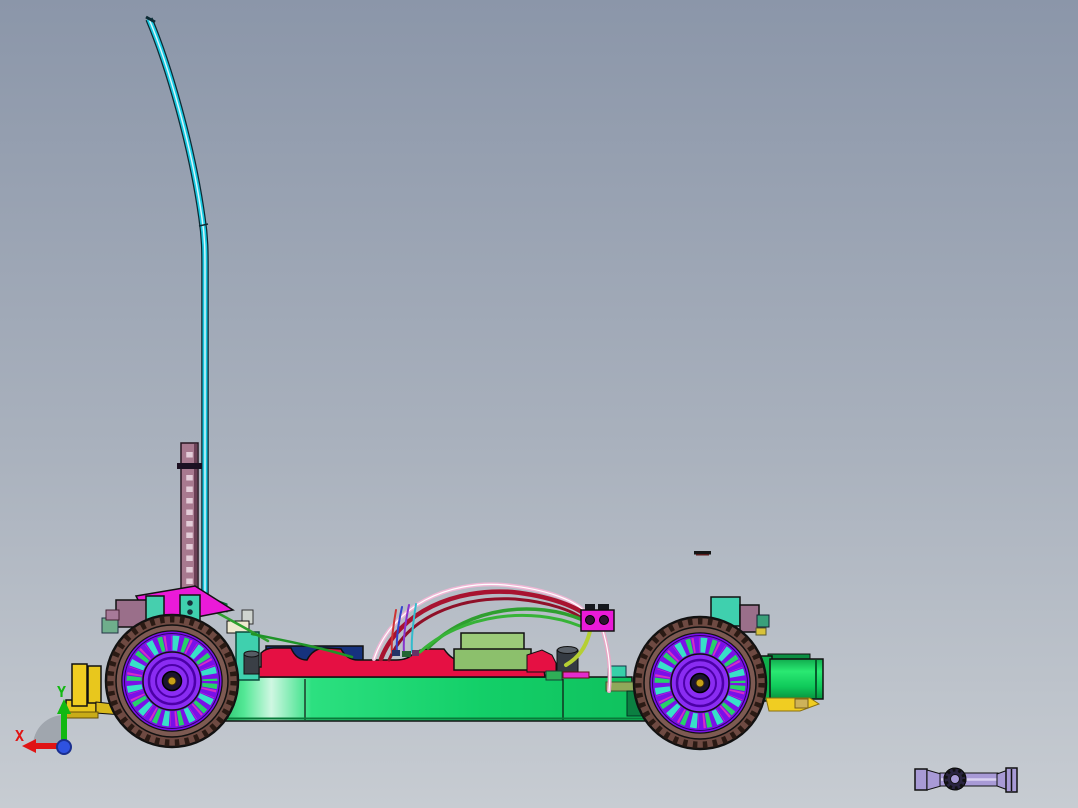  I want to click on plug-green, so click(406, 654).